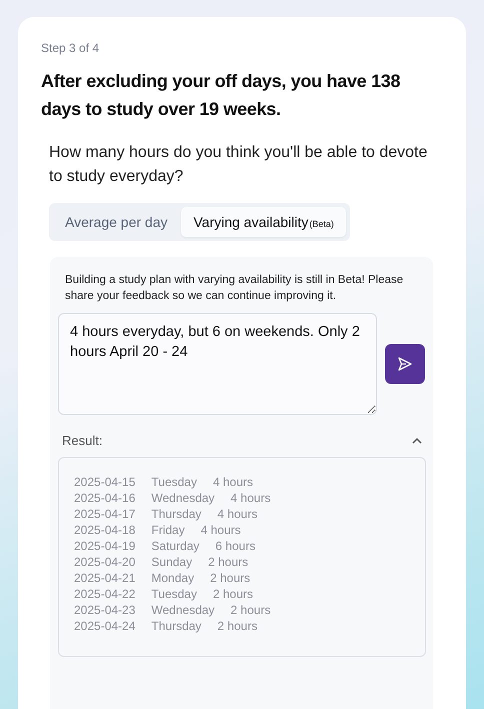 The image size is (484, 709). Describe the element at coordinates (165, 546) in the screenshot. I see `result-row: 2025-04-19 Saturday 6 hours` at that location.